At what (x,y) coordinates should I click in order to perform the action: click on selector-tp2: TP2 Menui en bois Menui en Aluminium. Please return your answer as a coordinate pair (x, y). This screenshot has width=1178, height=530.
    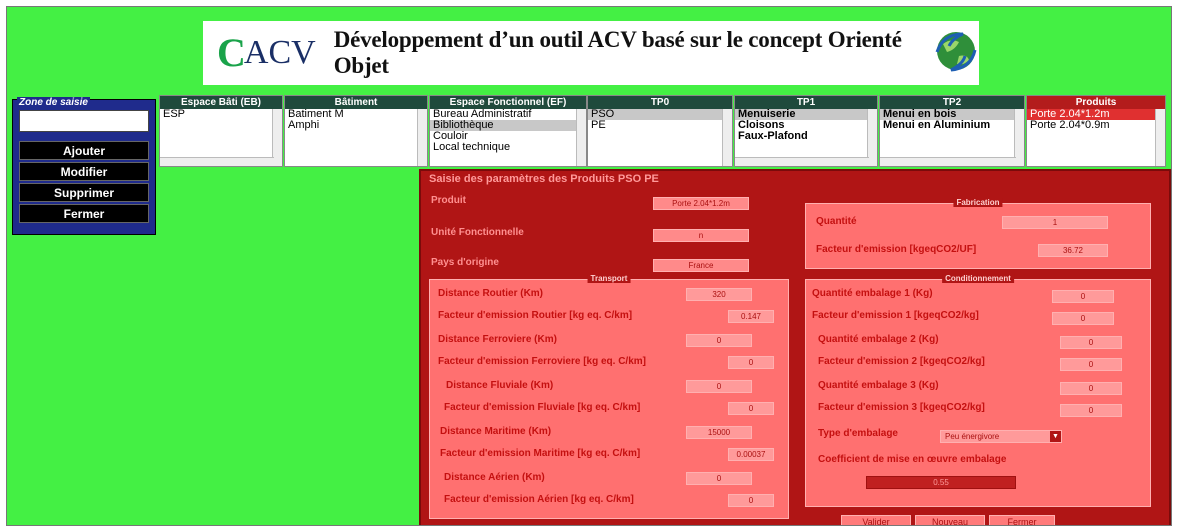
    Looking at the image, I should click on (952, 131).